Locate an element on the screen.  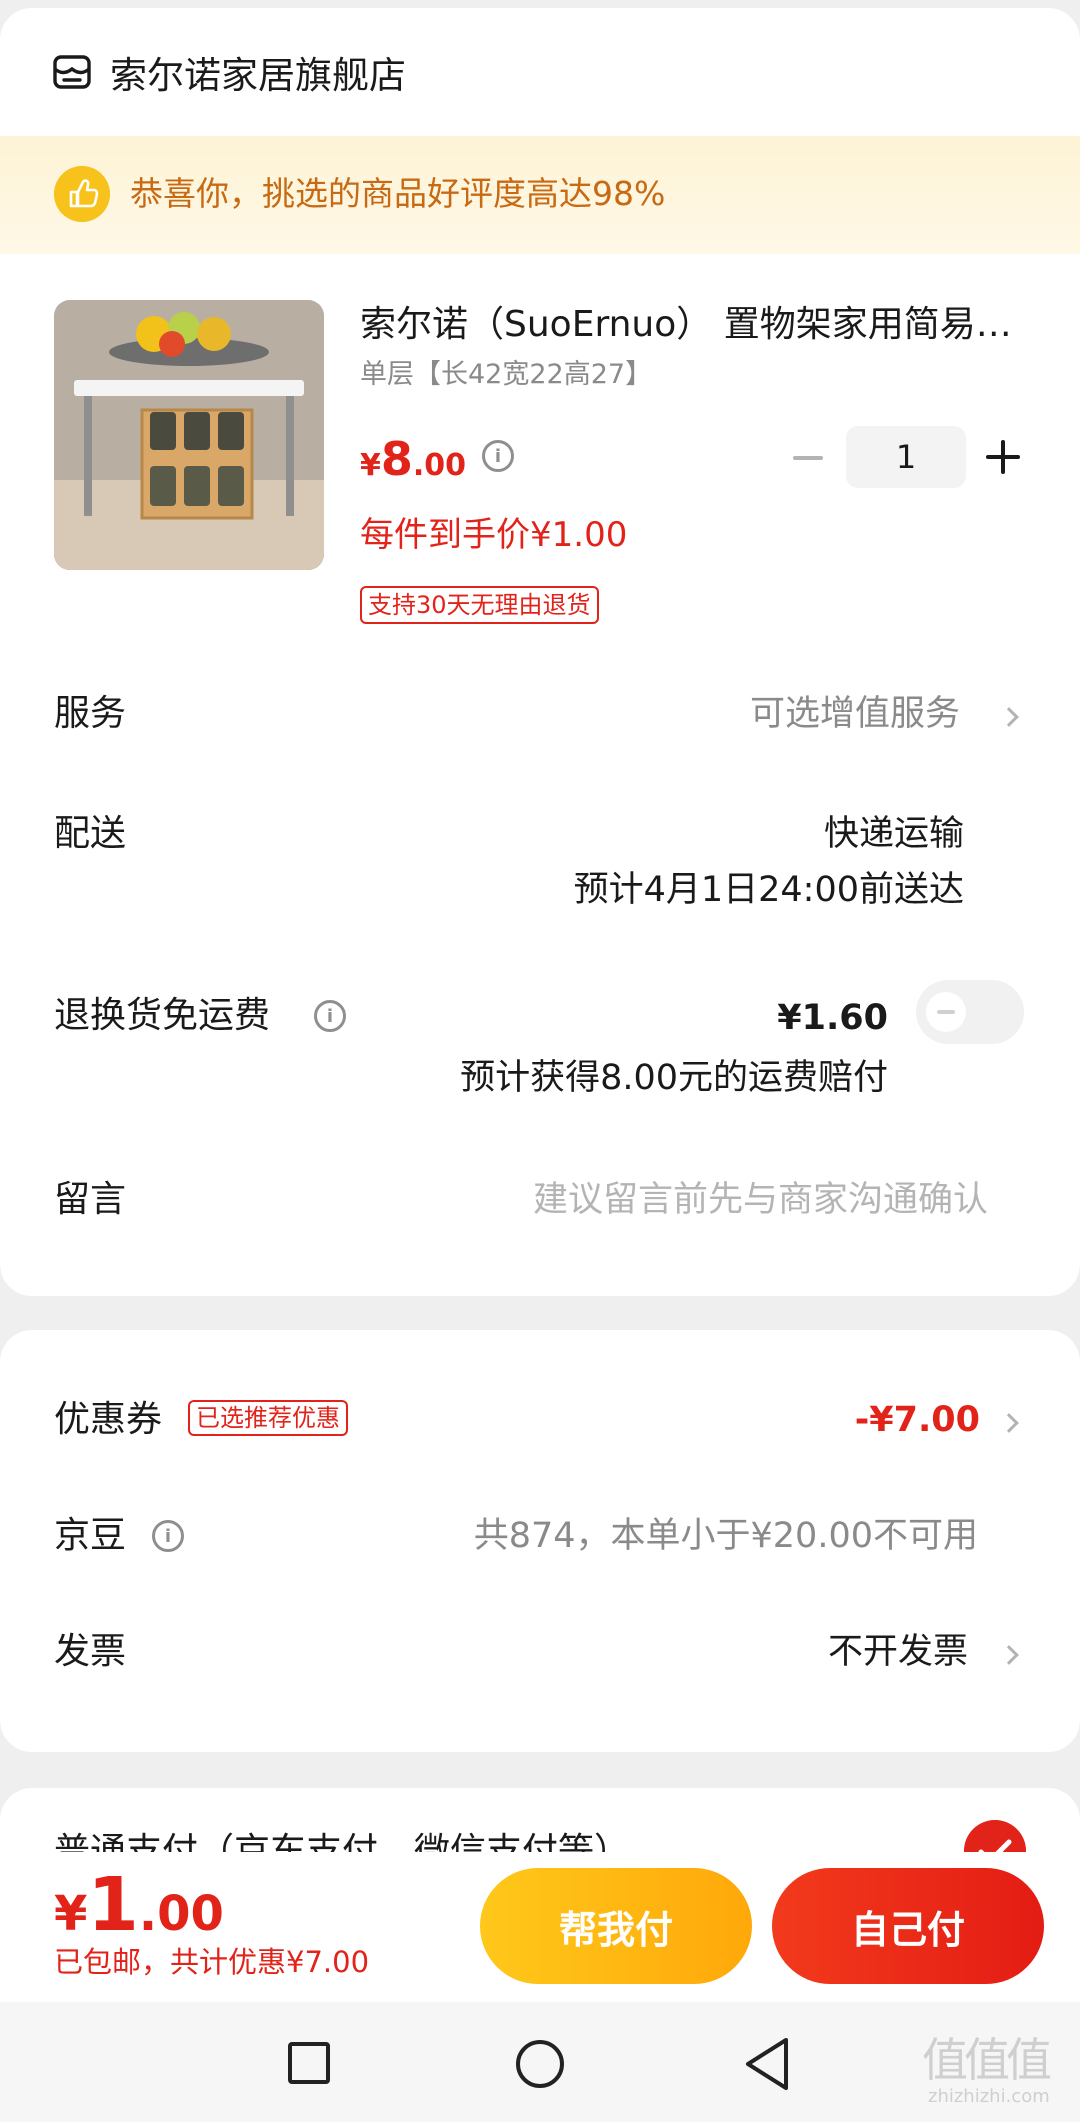
toggle-knob is located at coordinates (946, 1012).